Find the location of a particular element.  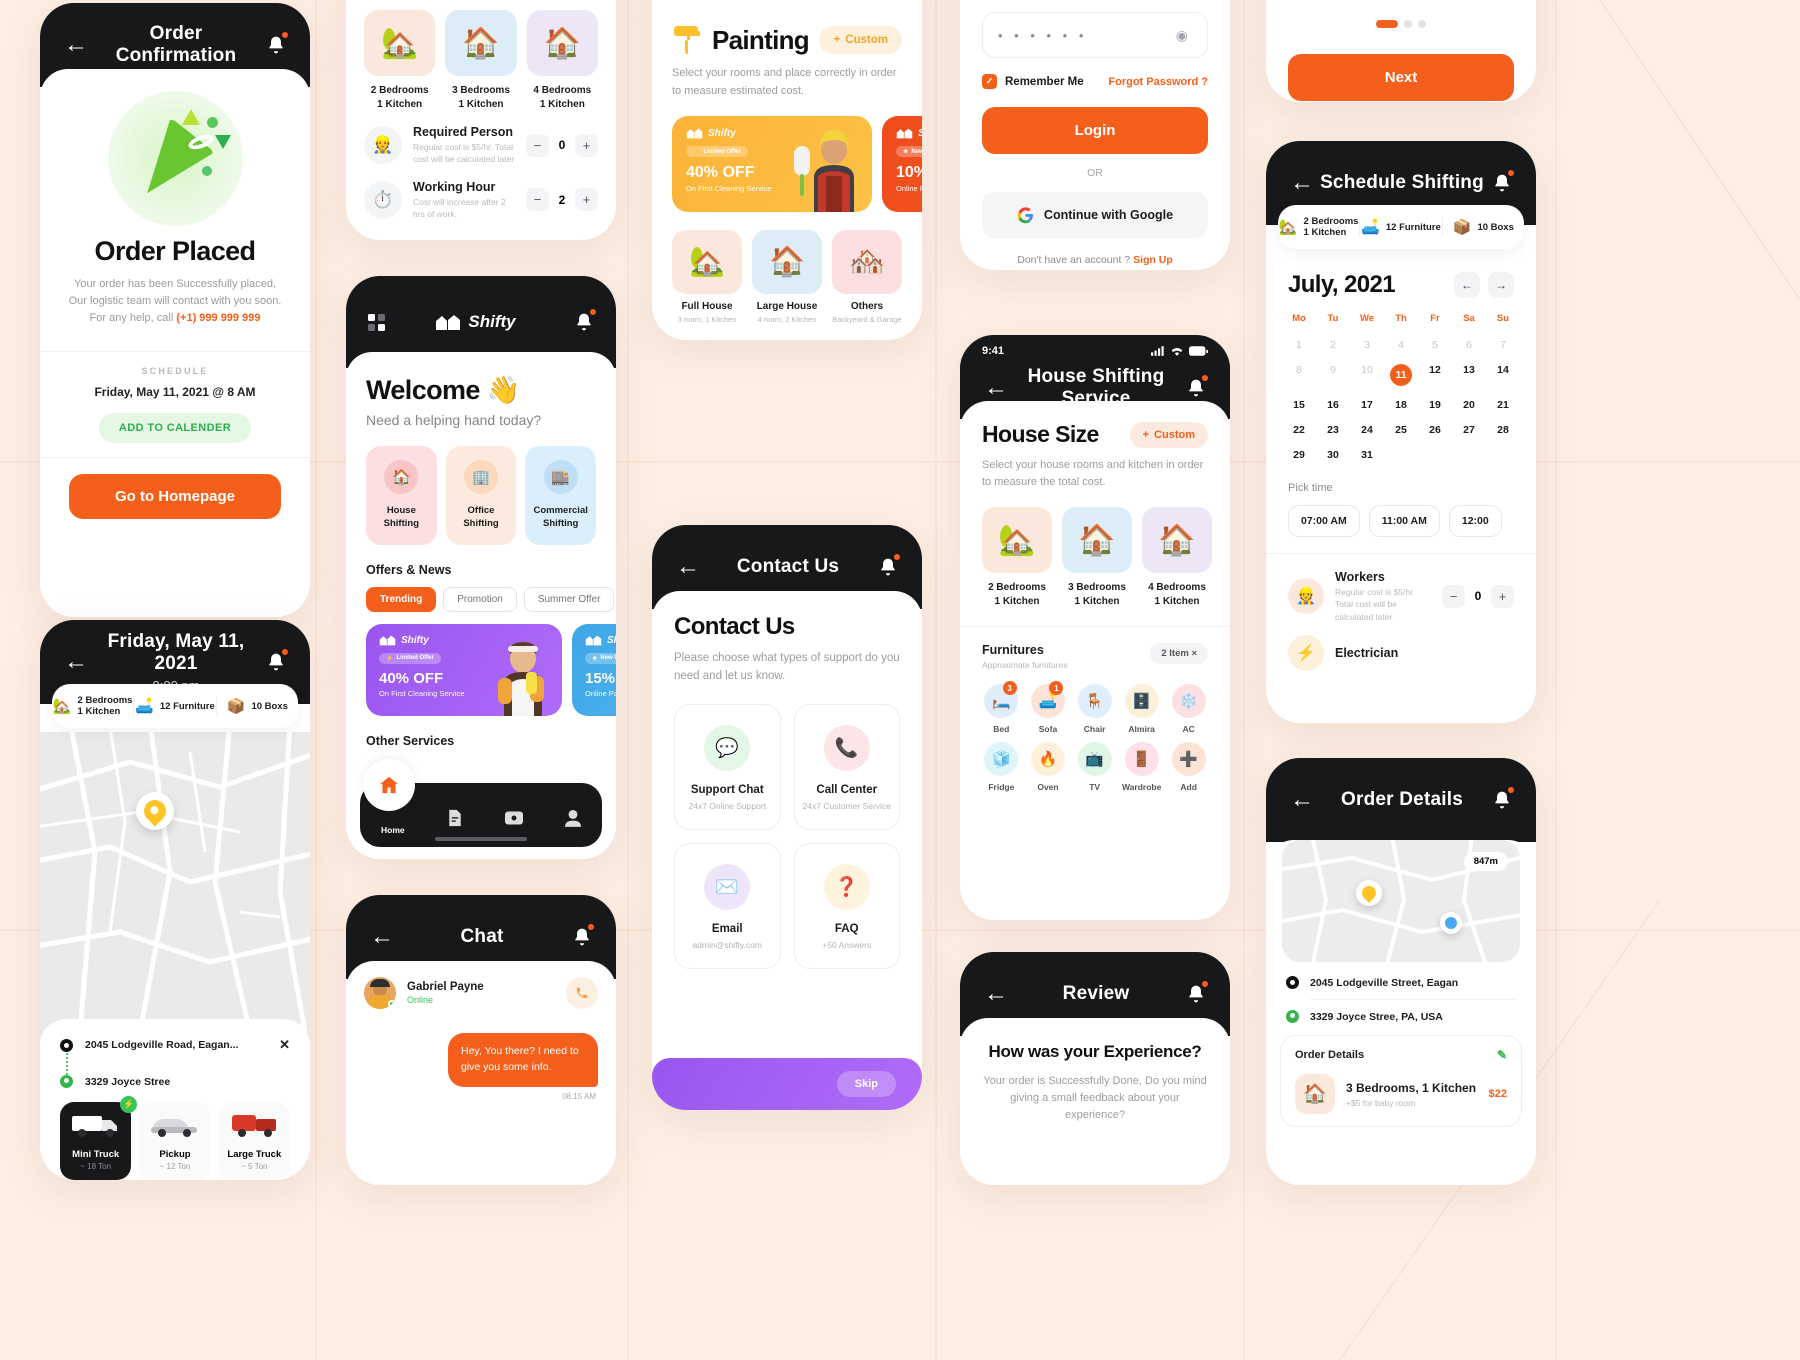

calendar-day-14: 14 is located at coordinates (1503, 375).